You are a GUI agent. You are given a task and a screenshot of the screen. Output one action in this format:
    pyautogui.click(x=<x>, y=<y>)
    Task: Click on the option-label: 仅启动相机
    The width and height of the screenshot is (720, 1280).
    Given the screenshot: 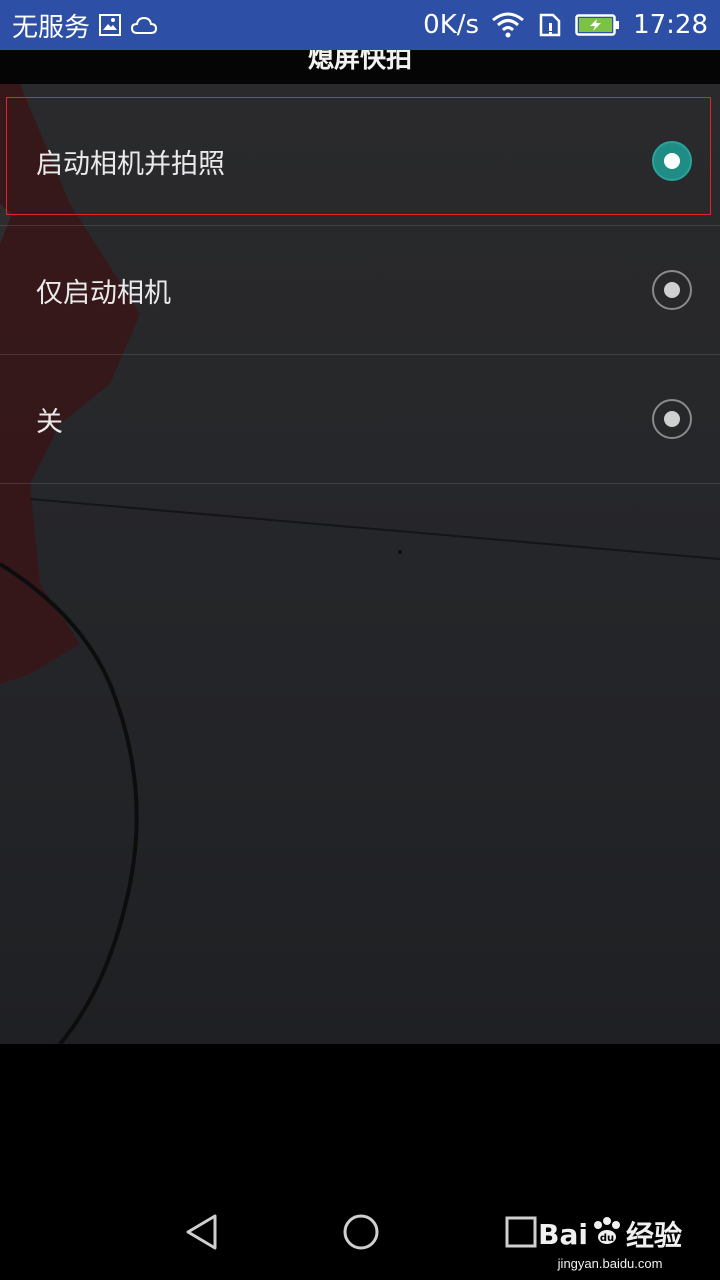 What is the action you would take?
    pyautogui.click(x=103, y=293)
    